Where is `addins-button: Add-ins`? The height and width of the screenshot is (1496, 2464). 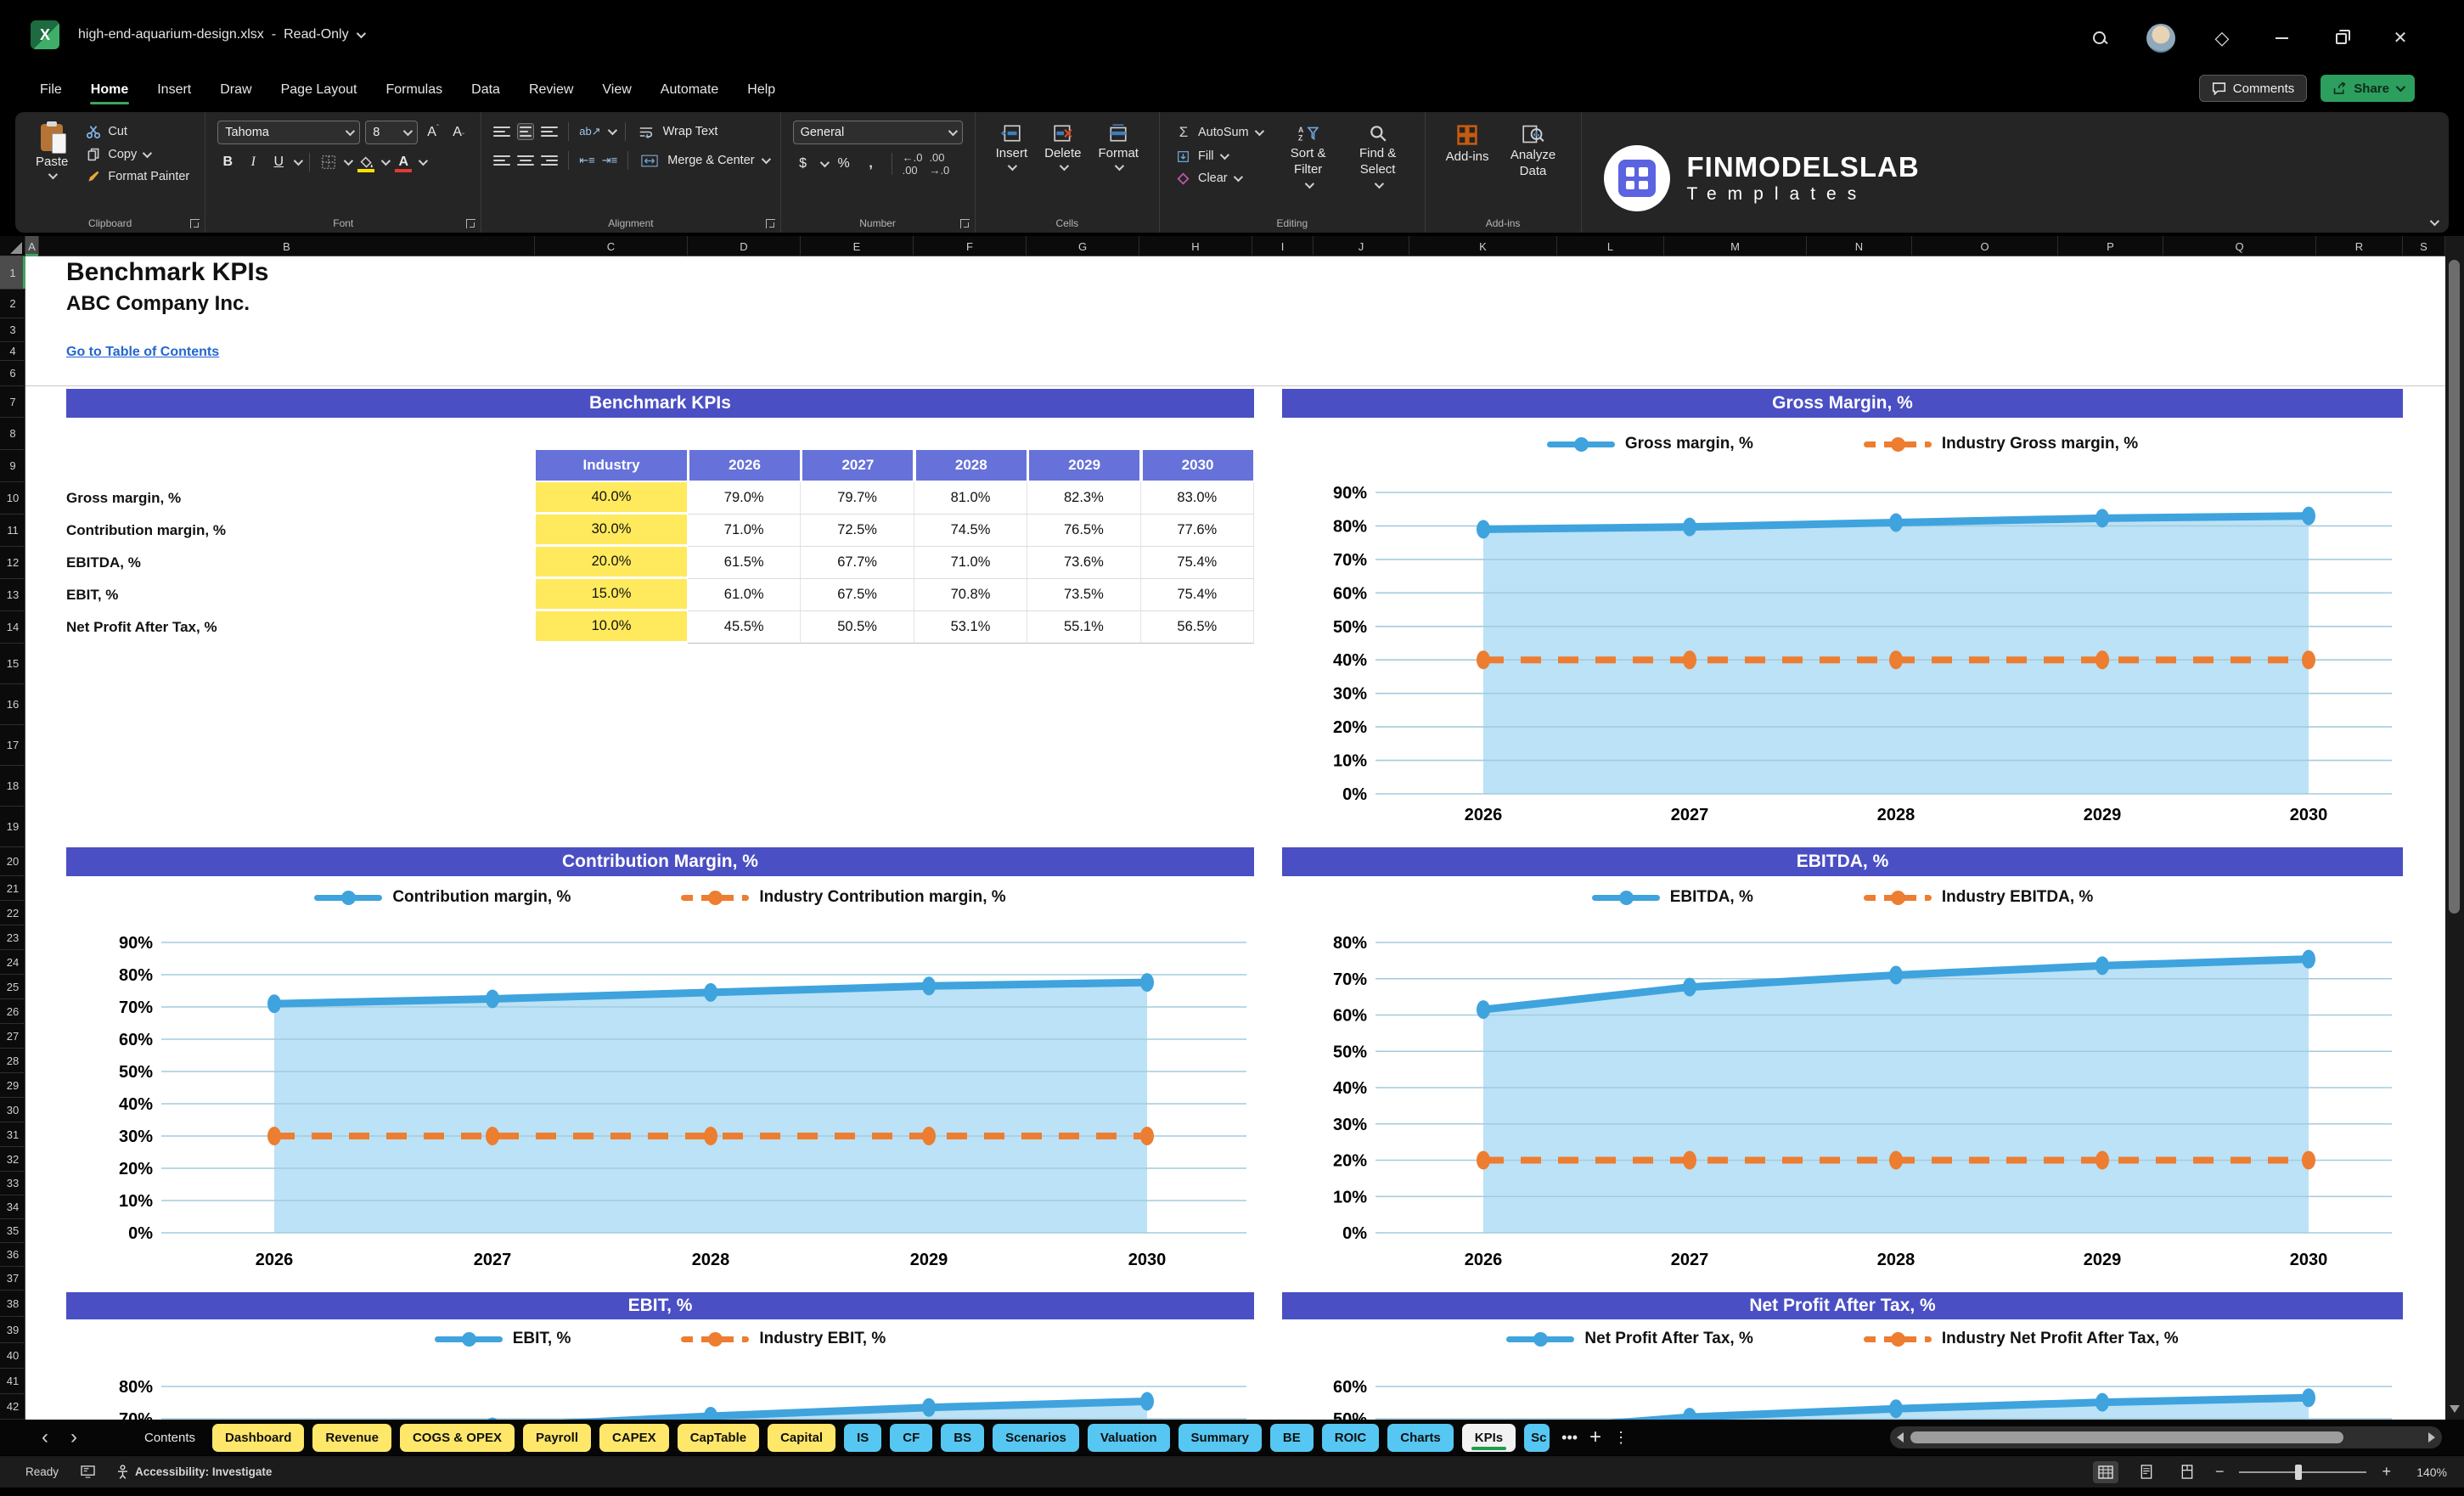
addins-button: Add-ins is located at coordinates (1467, 144).